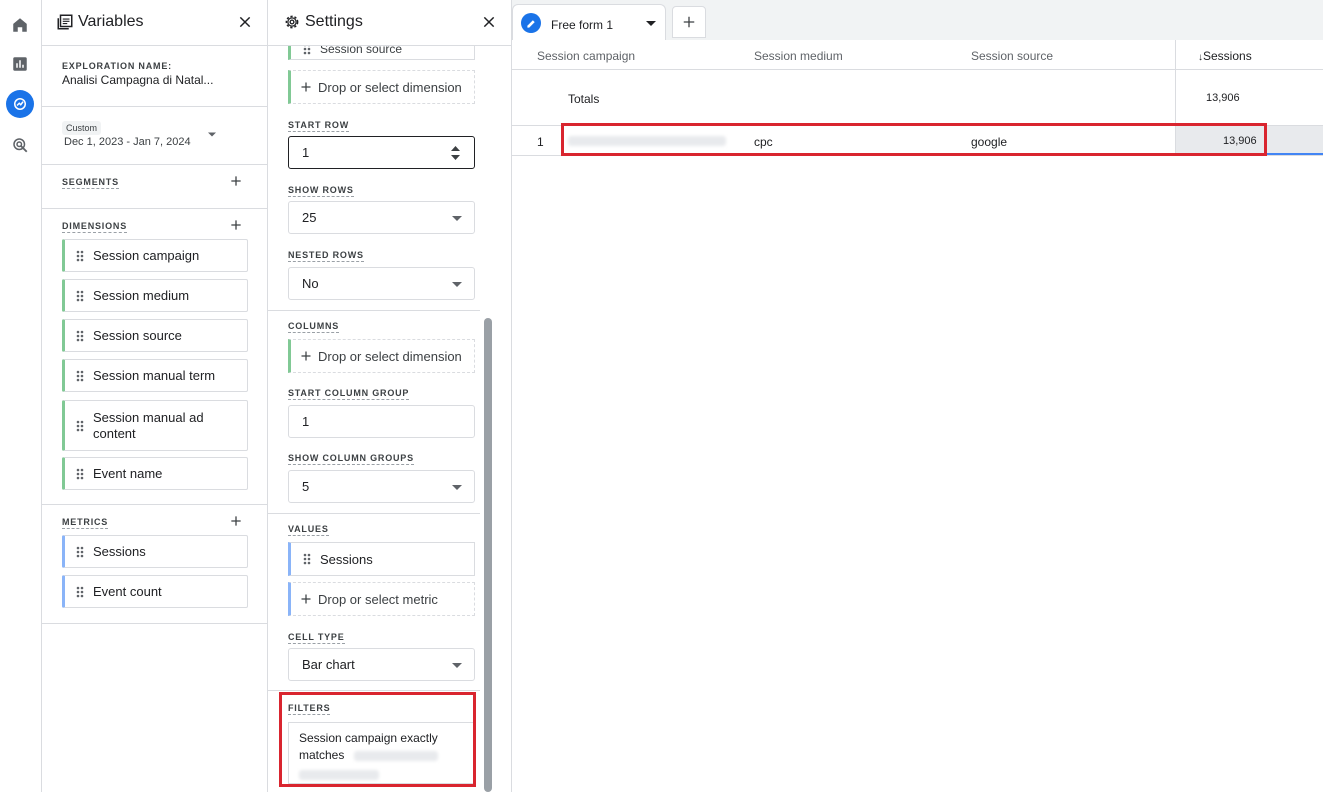 This screenshot has height=792, width=1323. What do you see at coordinates (328, 664) in the screenshot?
I see `cell-type-value: Bar chart` at bounding box center [328, 664].